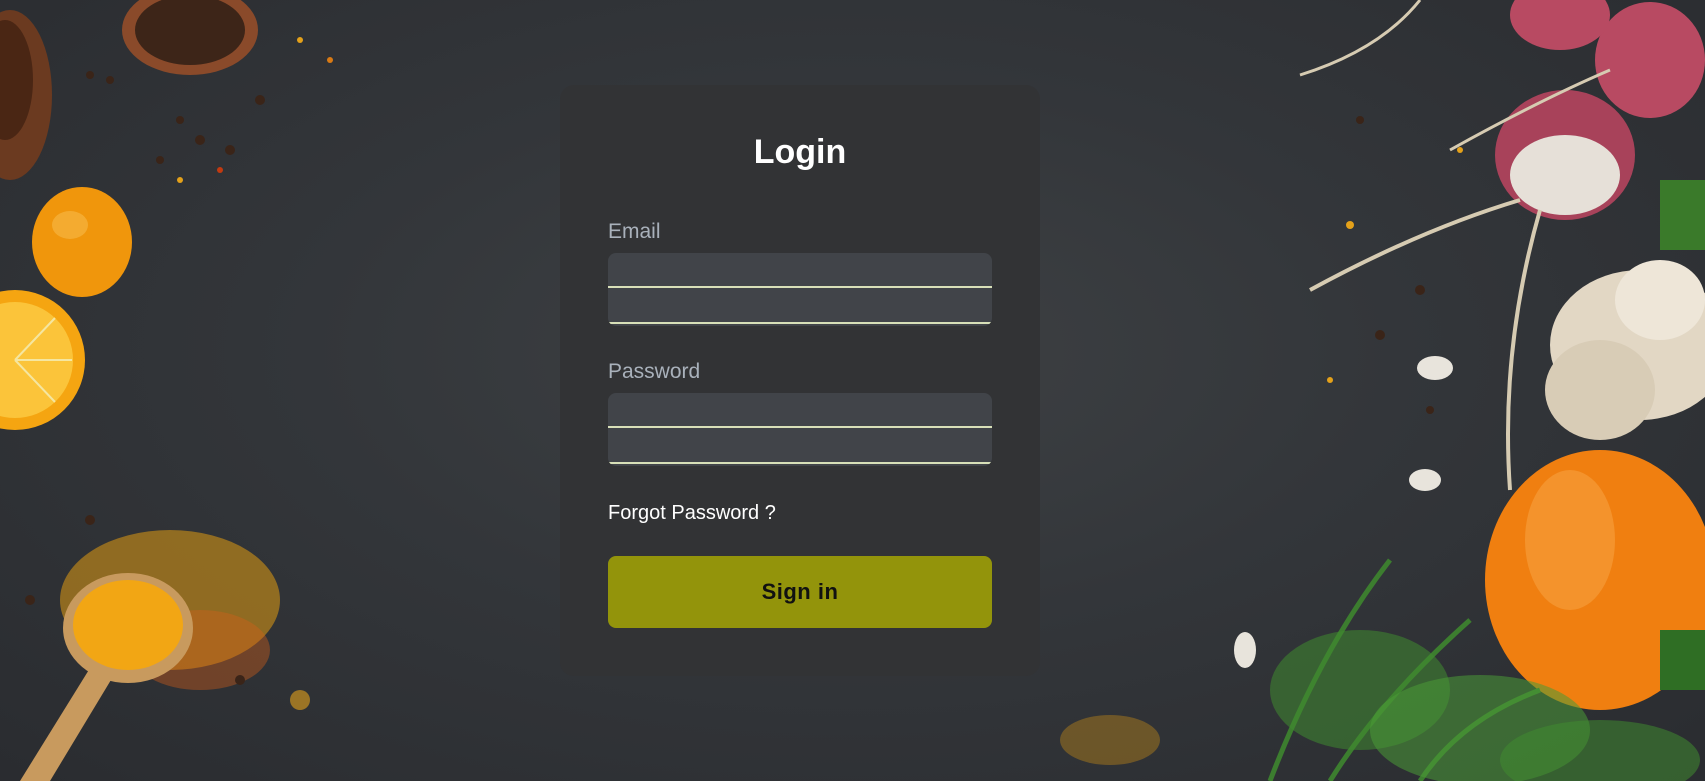 The image size is (1705, 781). I want to click on garlic, so click(1625, 350).